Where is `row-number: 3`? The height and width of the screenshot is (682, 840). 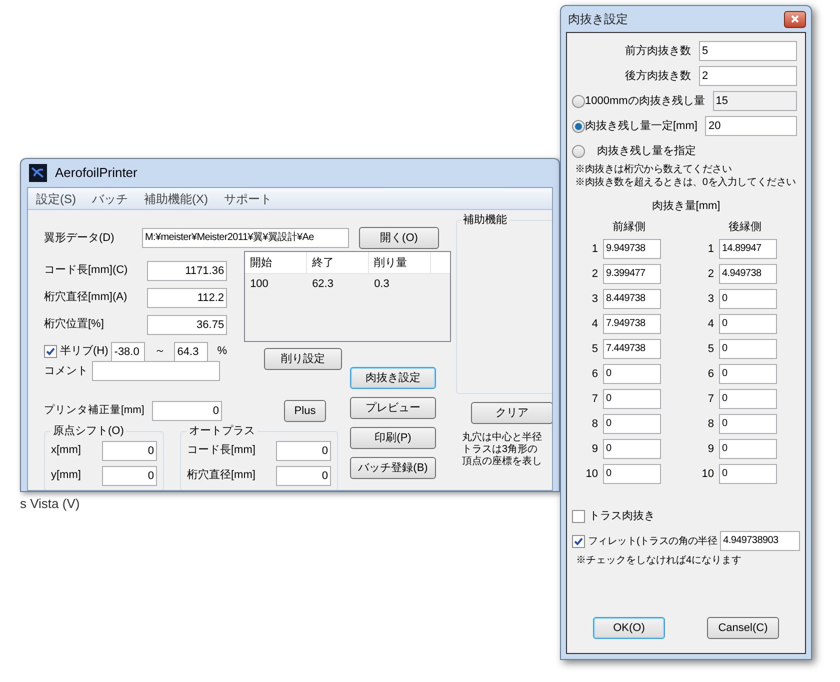 row-number: 3 is located at coordinates (710, 299).